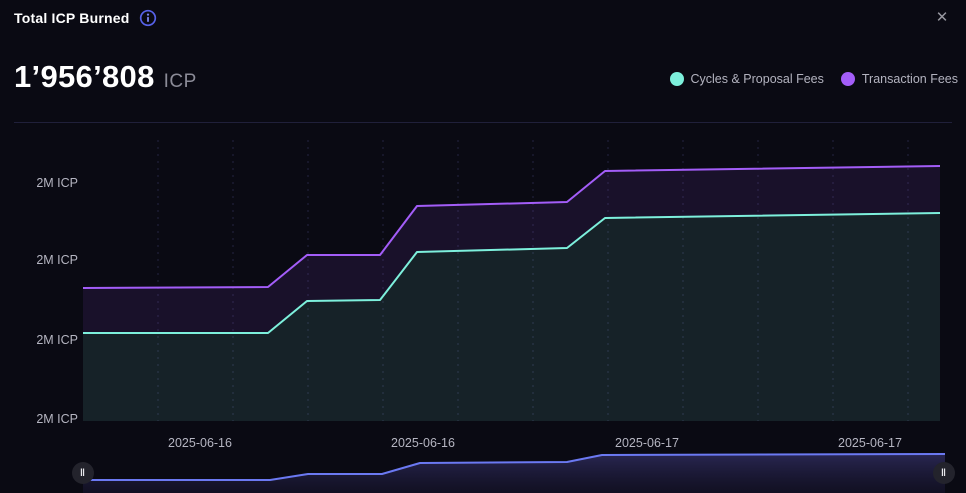 The height and width of the screenshot is (493, 966). Describe the element at coordinates (57, 183) in the screenshot. I see `y-axis-label-0: 2M ICP` at that location.